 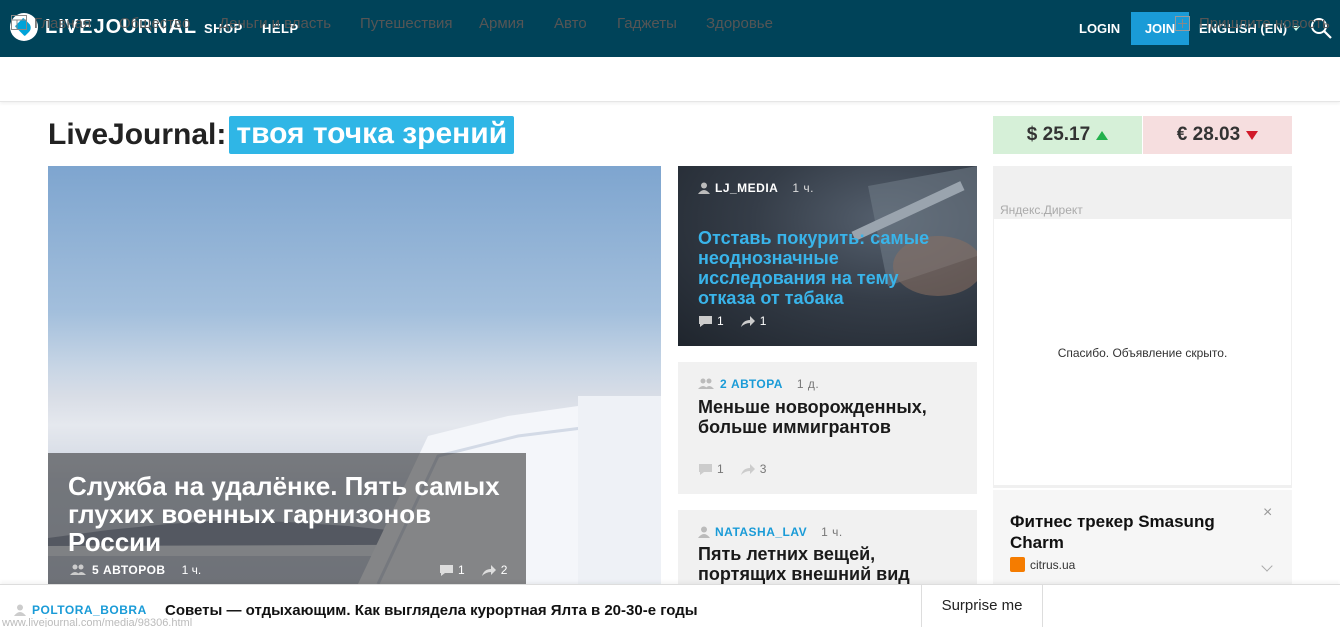 What do you see at coordinates (62, 23) in the screenshot?
I see `nav-item-home: Главная` at bounding box center [62, 23].